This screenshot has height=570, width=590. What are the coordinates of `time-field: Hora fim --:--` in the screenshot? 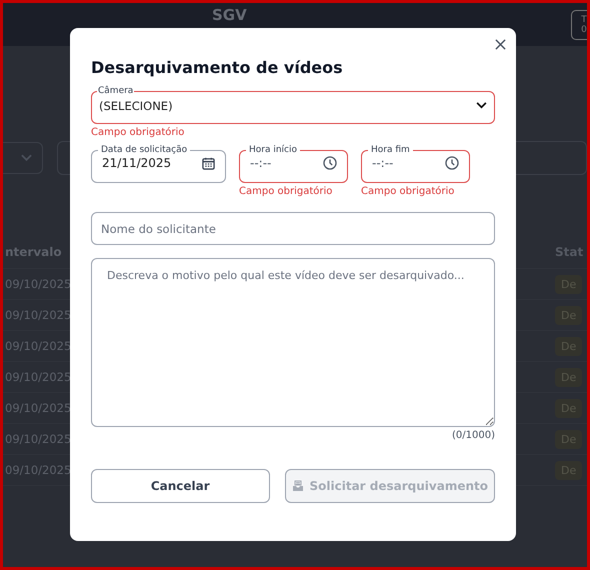 It's located at (415, 164).